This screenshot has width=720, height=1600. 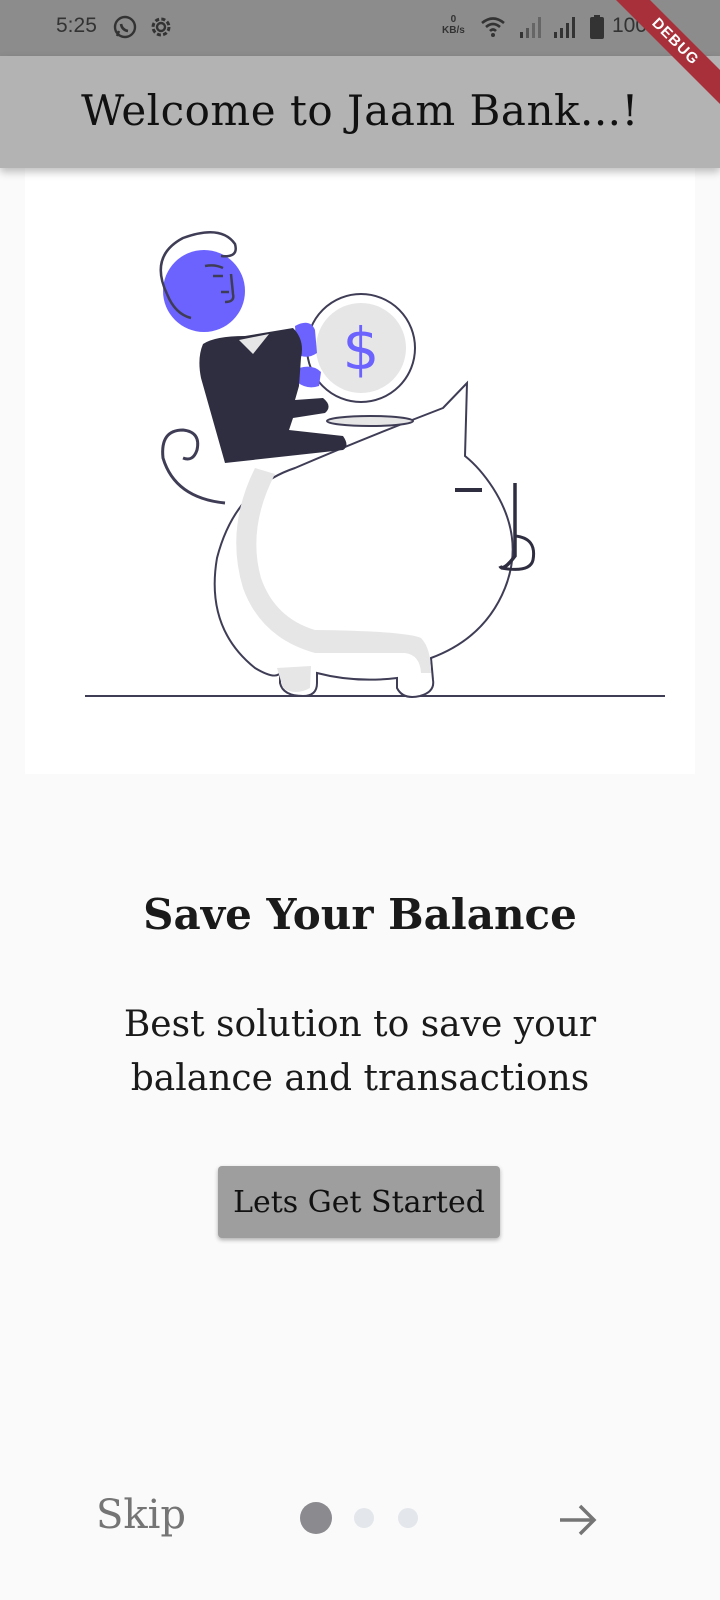 I want to click on page-dot-active, so click(x=316, y=1518).